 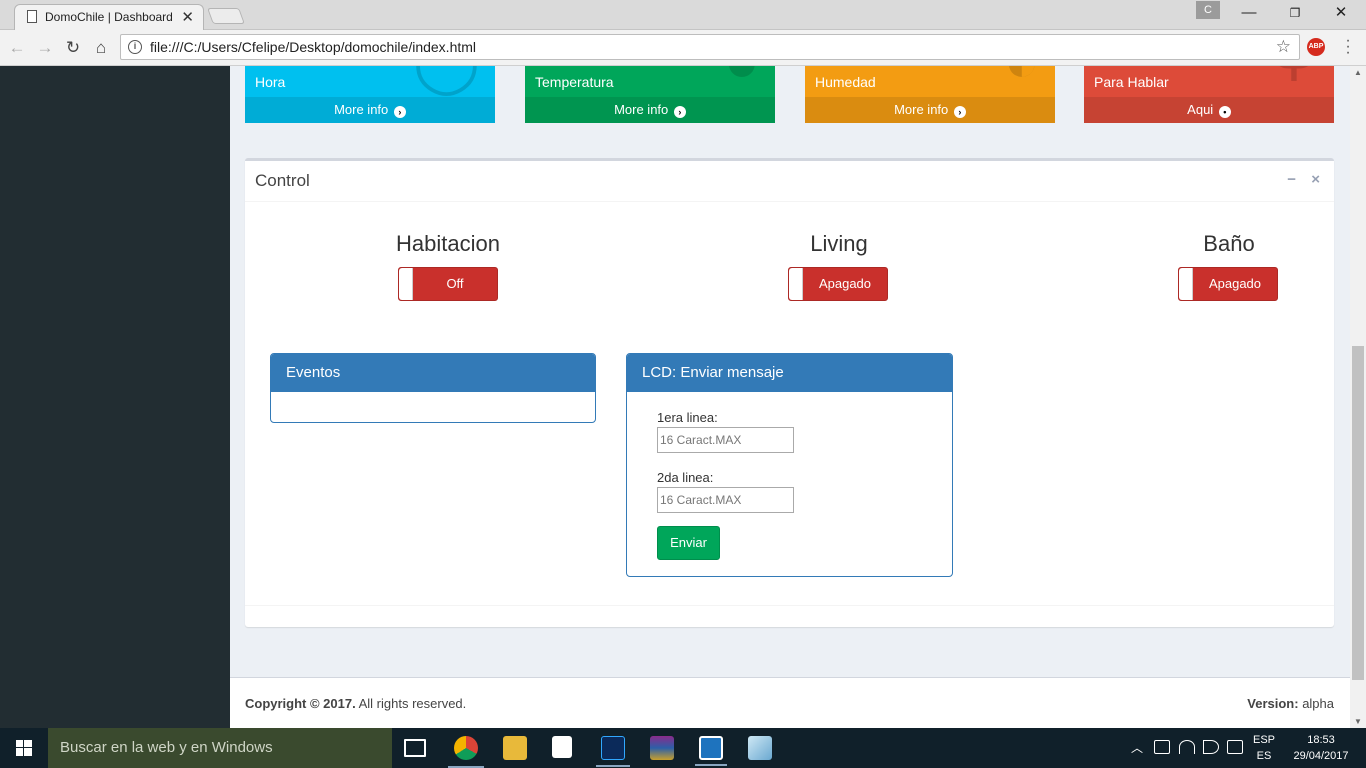 I want to click on room-bano: Baño, so click(x=1229, y=244).